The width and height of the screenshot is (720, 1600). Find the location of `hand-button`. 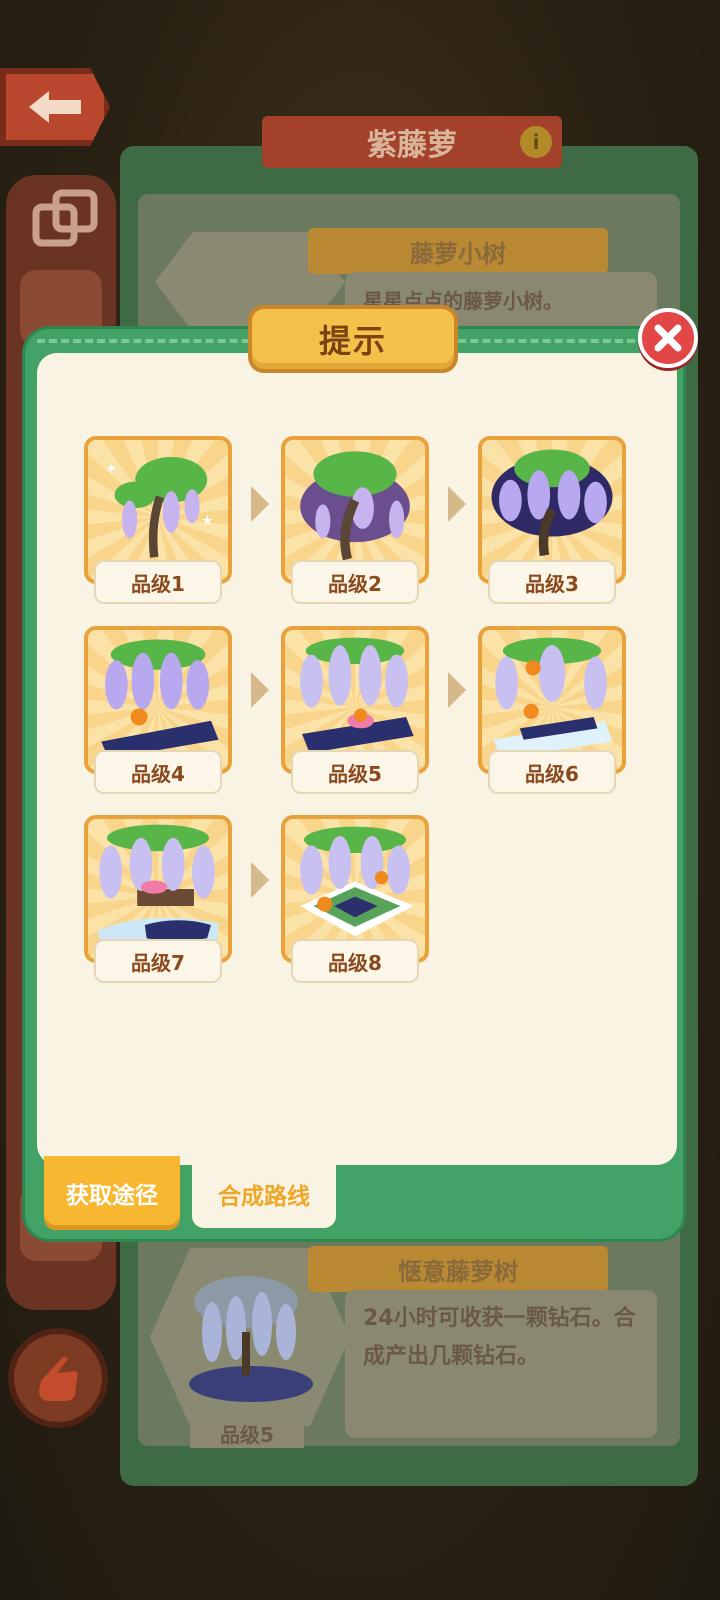

hand-button is located at coordinates (58, 1378).